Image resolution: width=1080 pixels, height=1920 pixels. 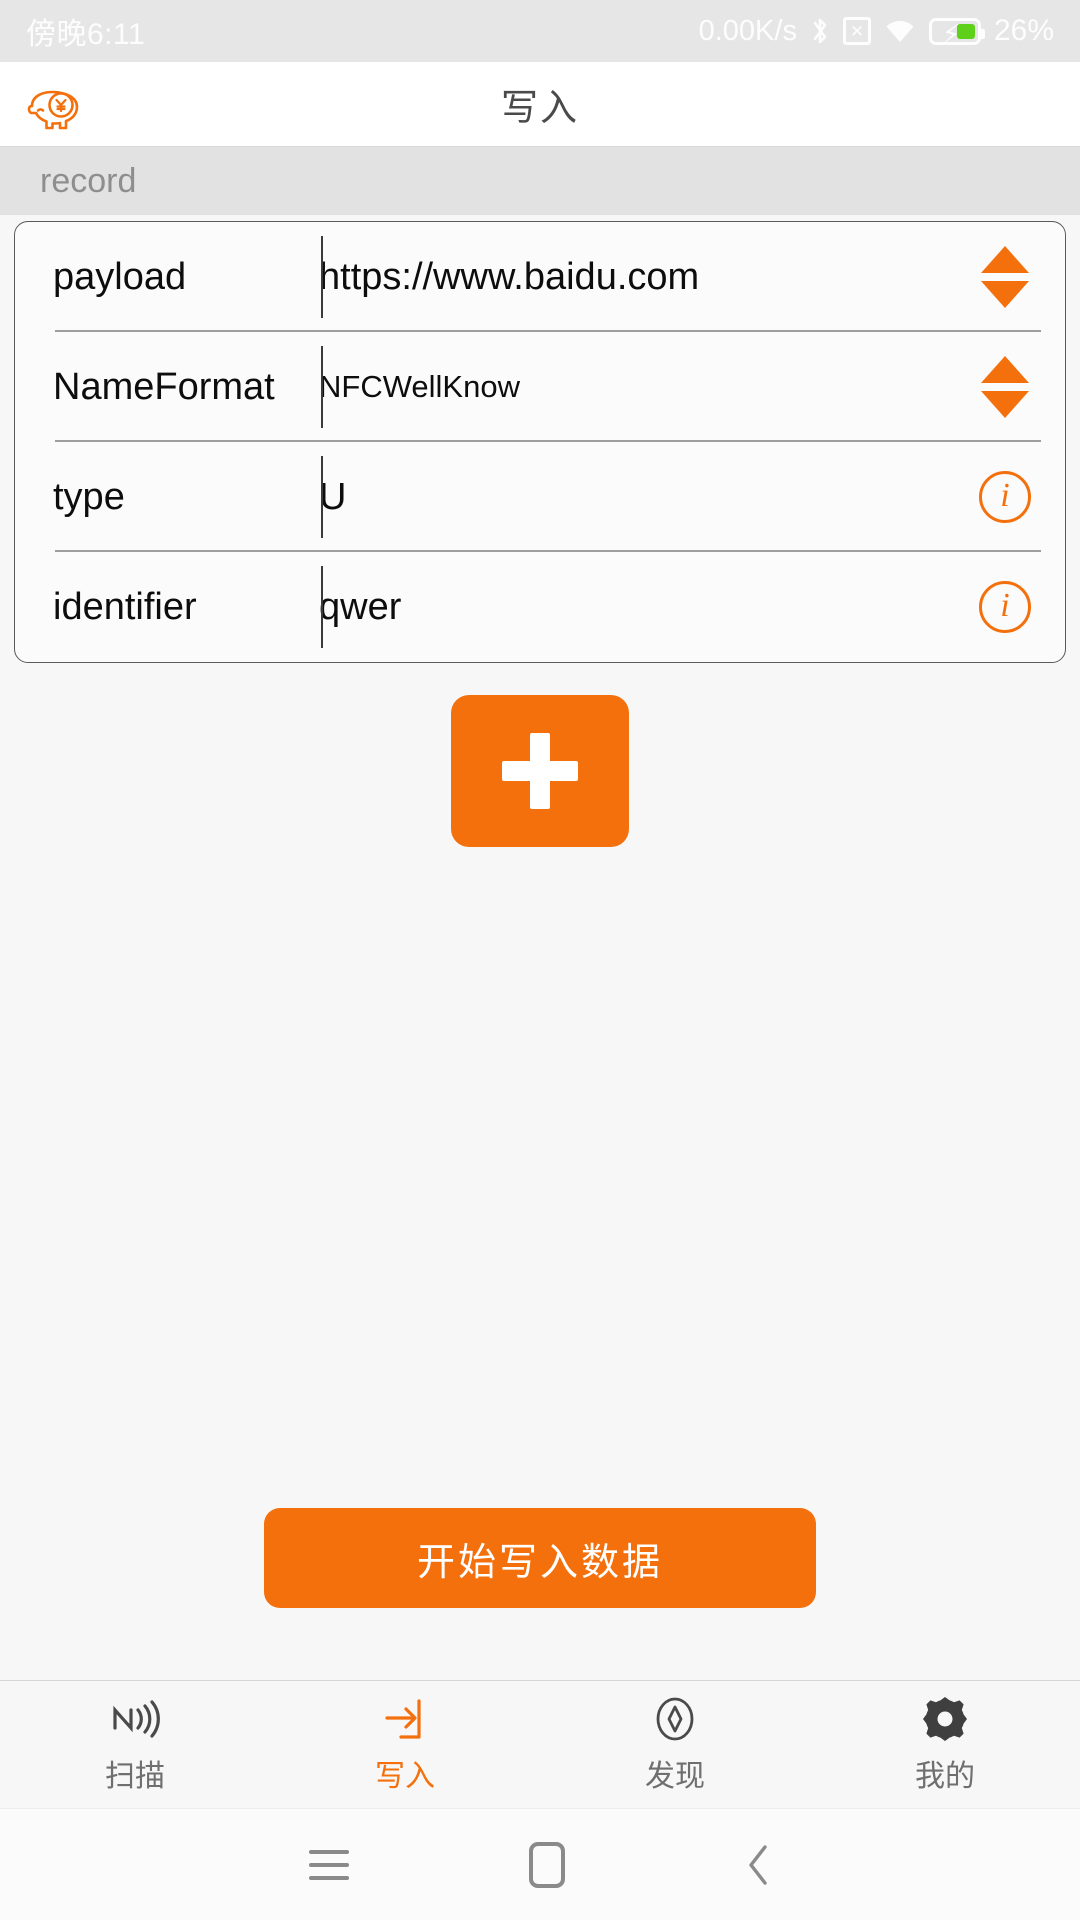 I want to click on bottom-tab-bar: 扫描 写入 发现 我的, so click(x=540, y=1744).